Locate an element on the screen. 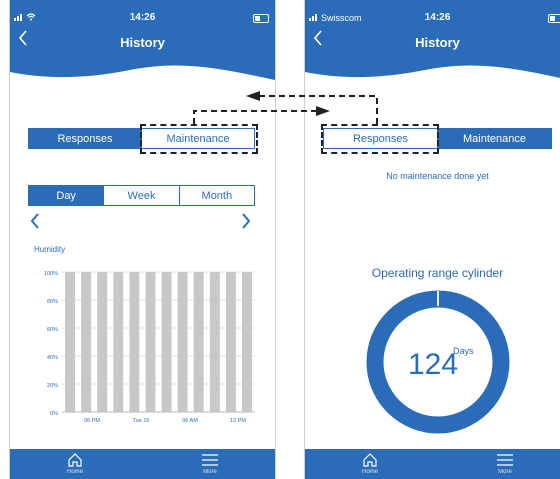 The height and width of the screenshot is (479, 560). x-tick-label: Tue 16 is located at coordinates (141, 421).